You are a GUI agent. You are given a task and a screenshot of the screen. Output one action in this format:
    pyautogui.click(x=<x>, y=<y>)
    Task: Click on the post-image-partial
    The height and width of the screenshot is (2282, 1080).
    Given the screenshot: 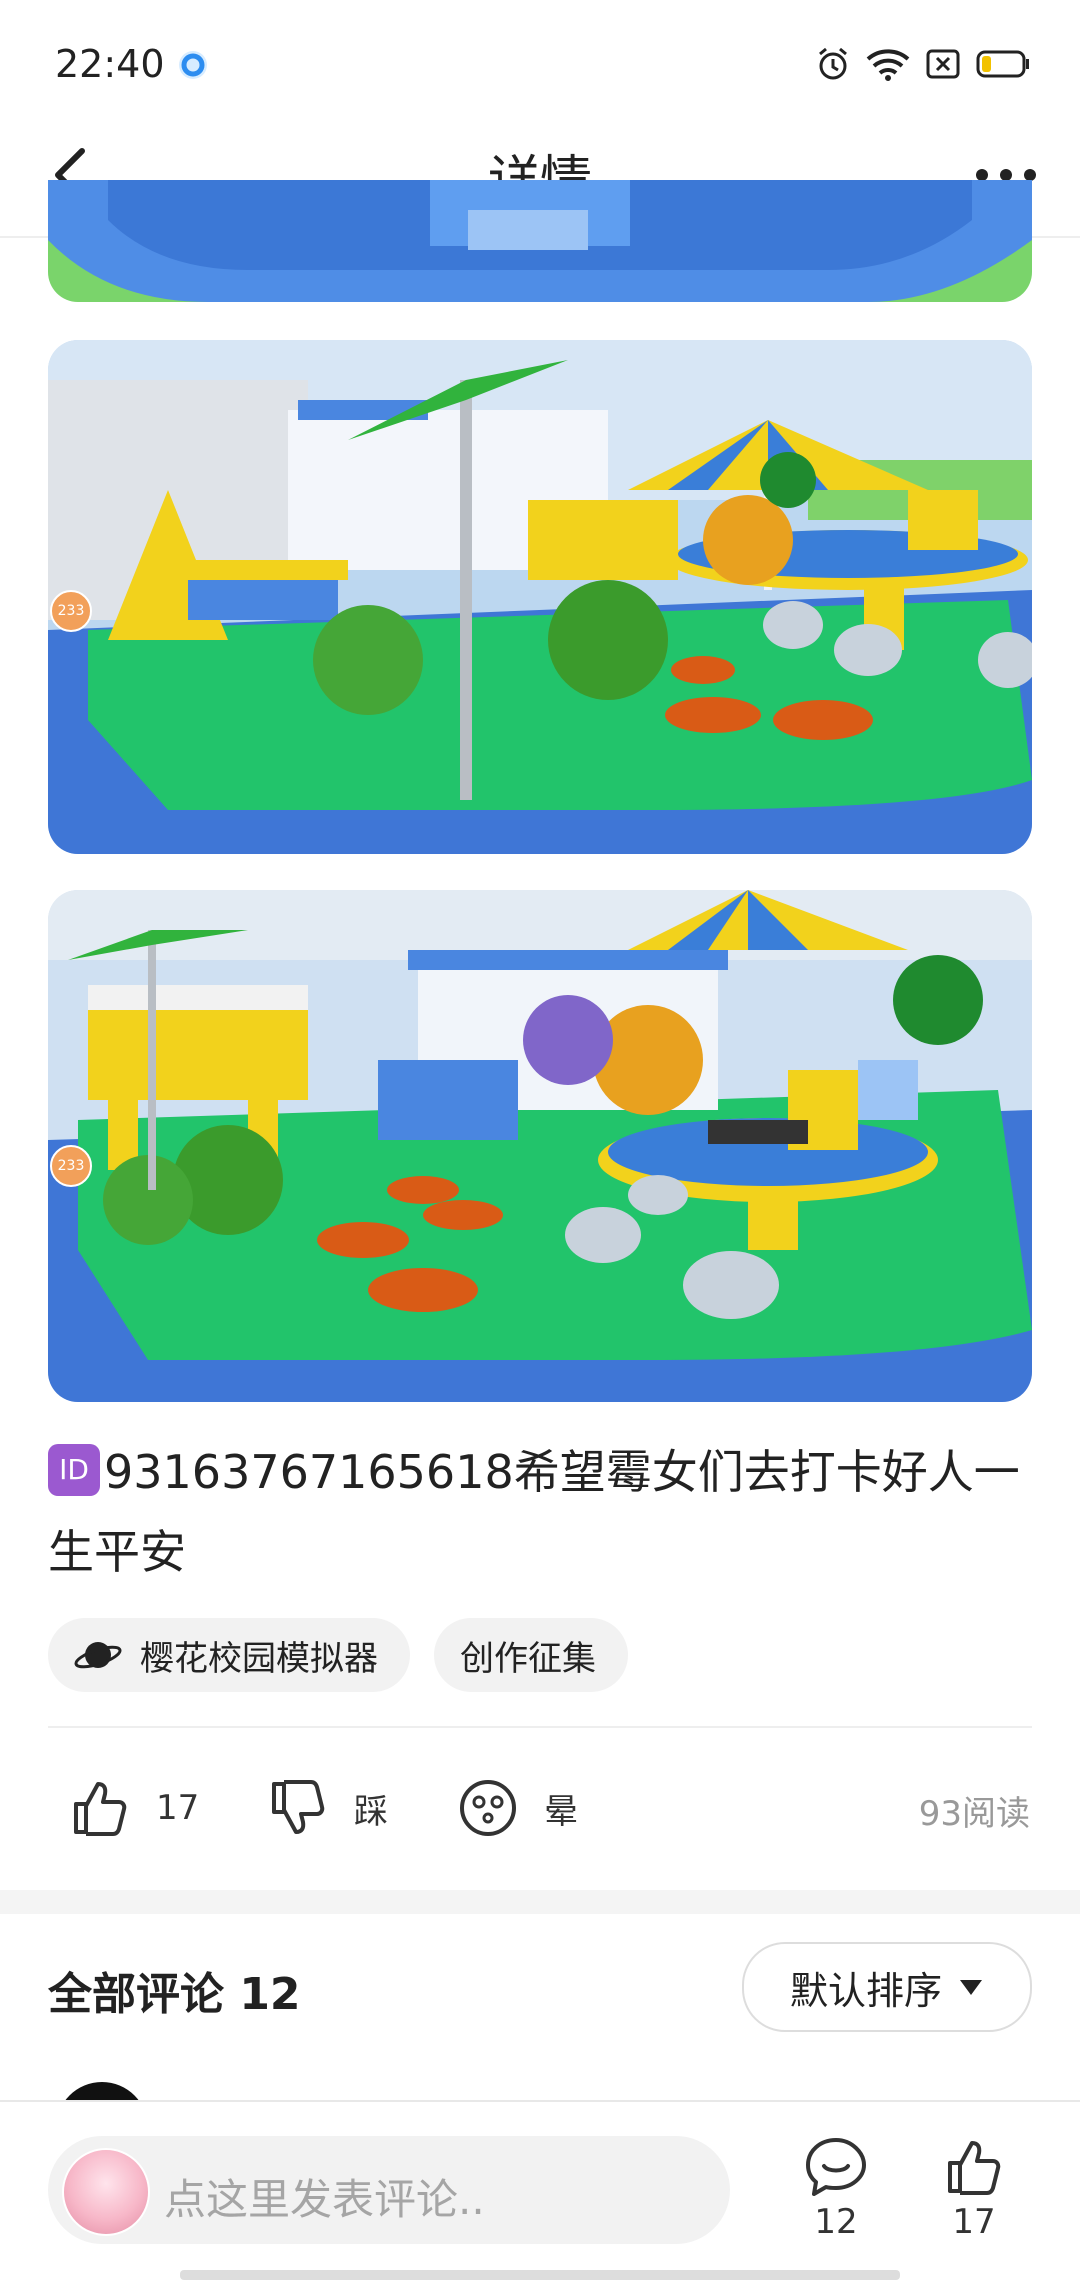 What is the action you would take?
    pyautogui.click(x=540, y=241)
    